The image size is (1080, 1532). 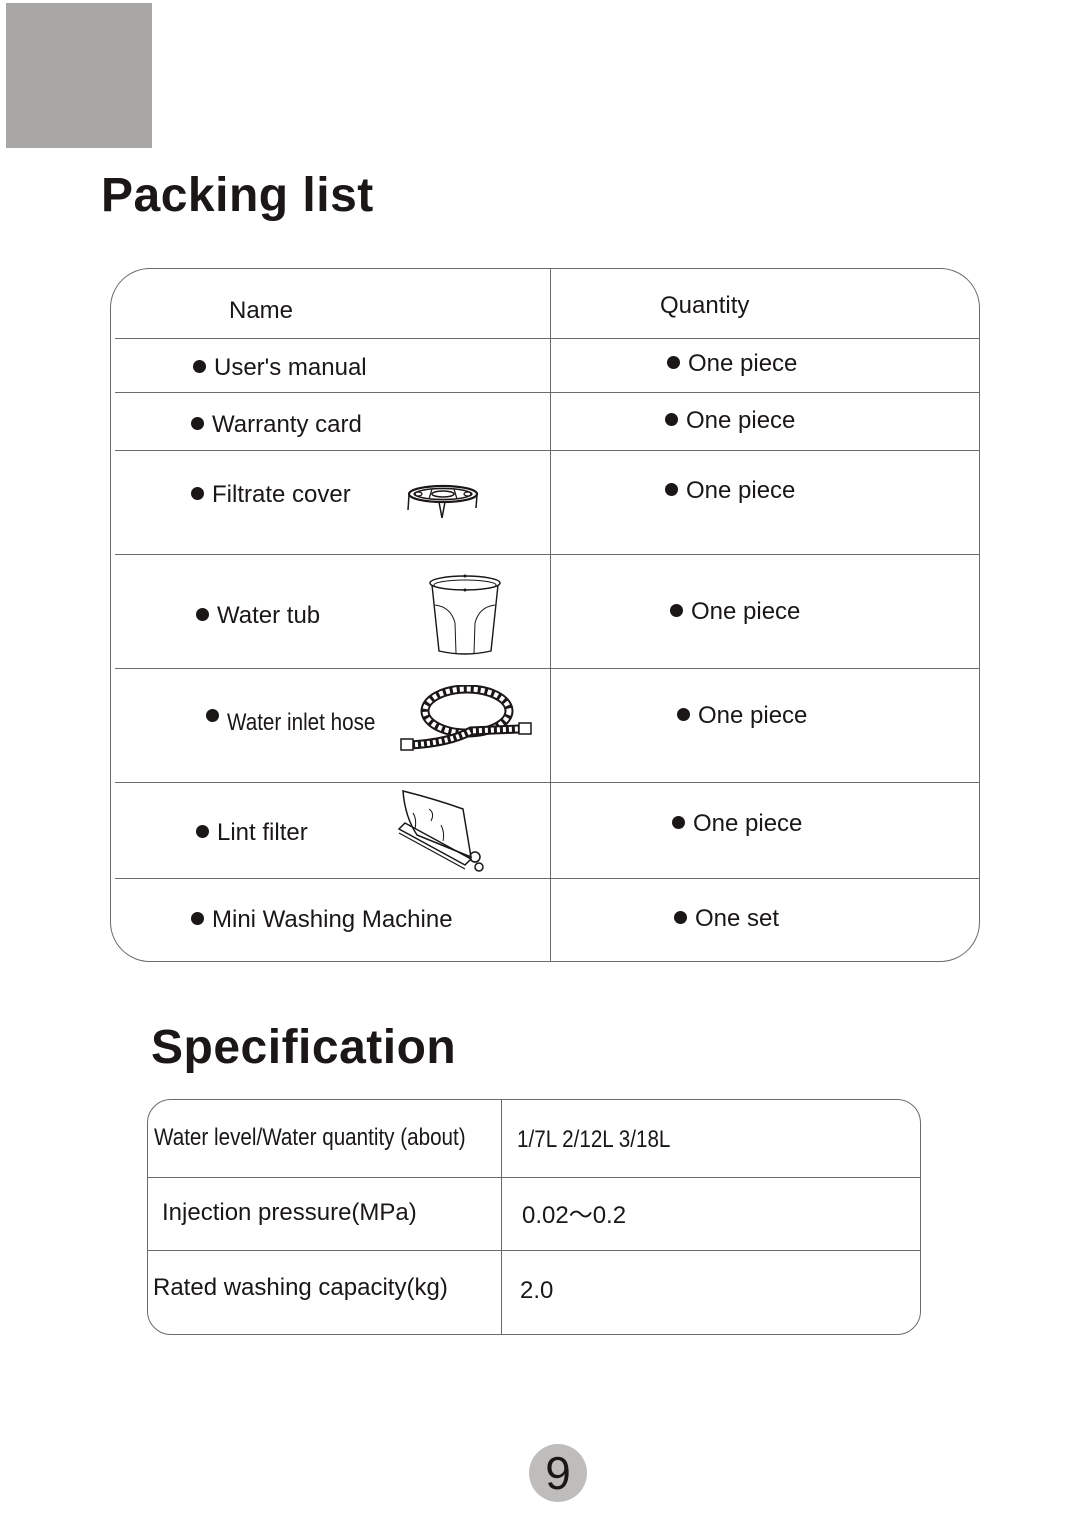 I want to click on specification-title: Specification, so click(x=304, y=1047).